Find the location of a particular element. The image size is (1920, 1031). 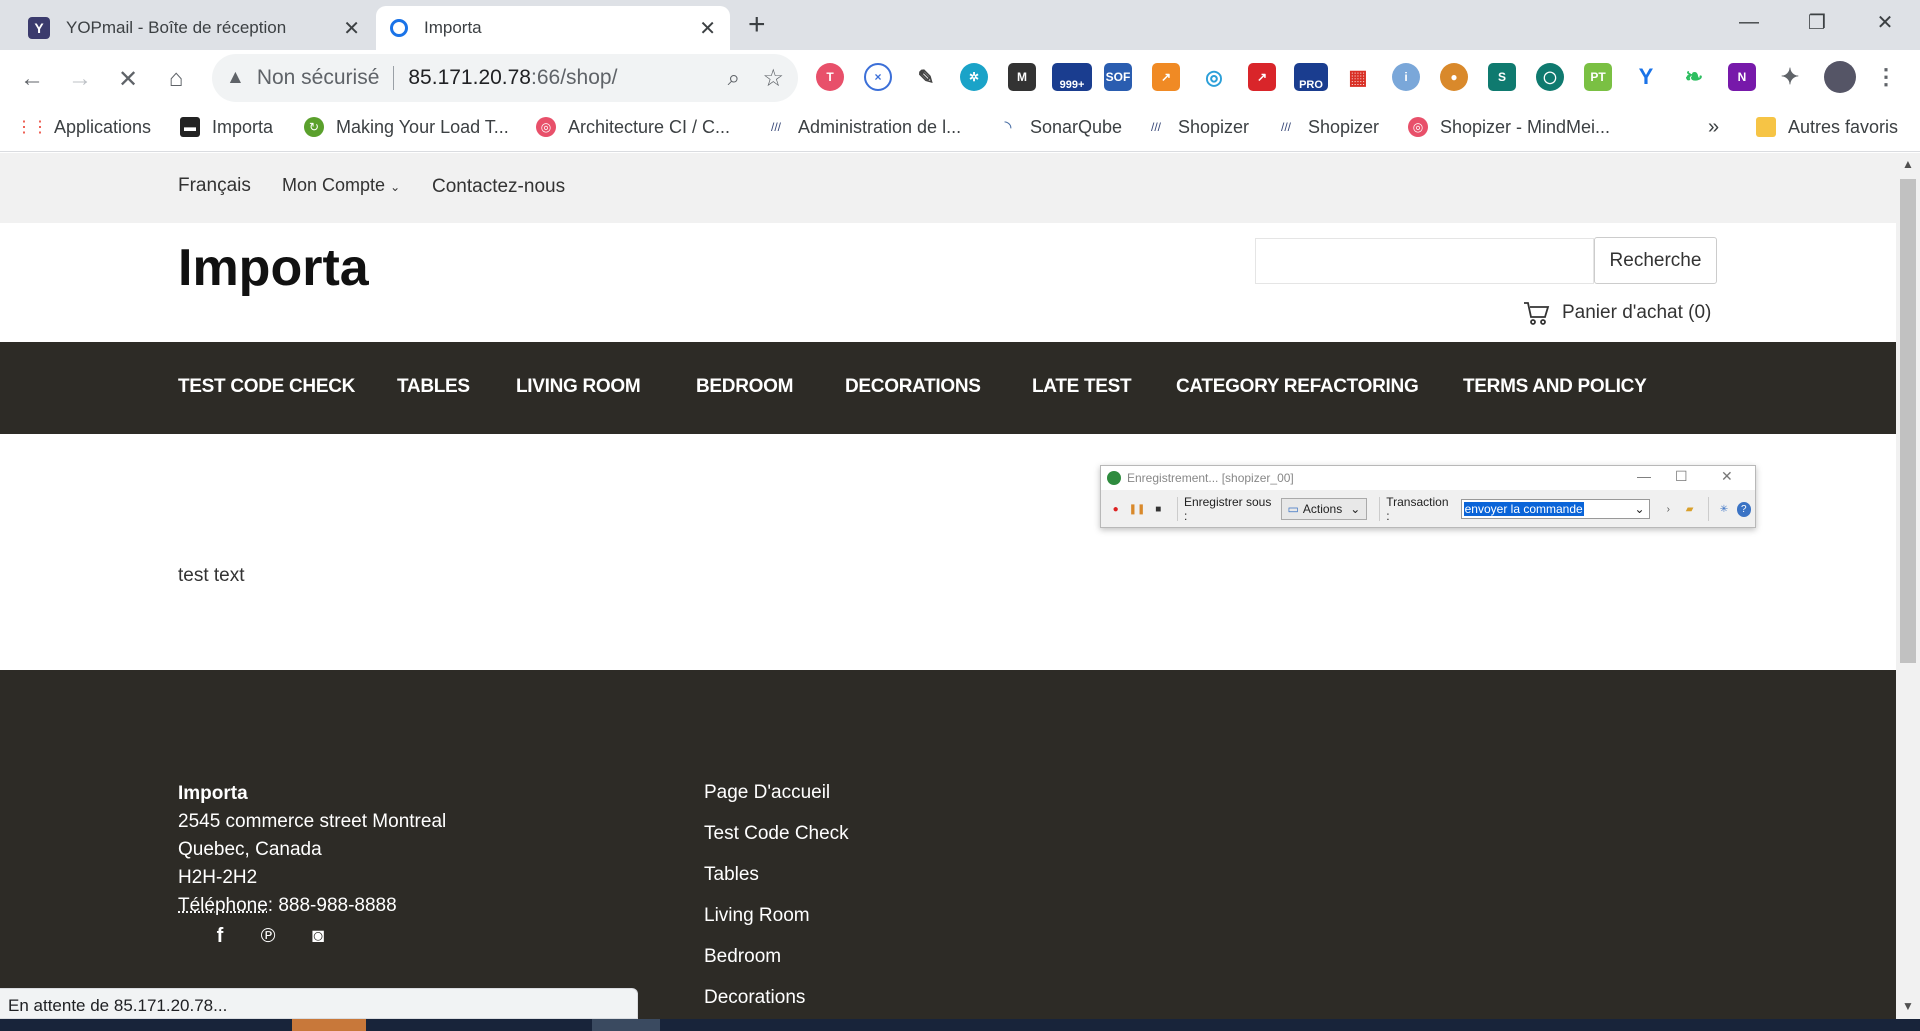

pencil-icon: ✎ is located at coordinates (926, 77).